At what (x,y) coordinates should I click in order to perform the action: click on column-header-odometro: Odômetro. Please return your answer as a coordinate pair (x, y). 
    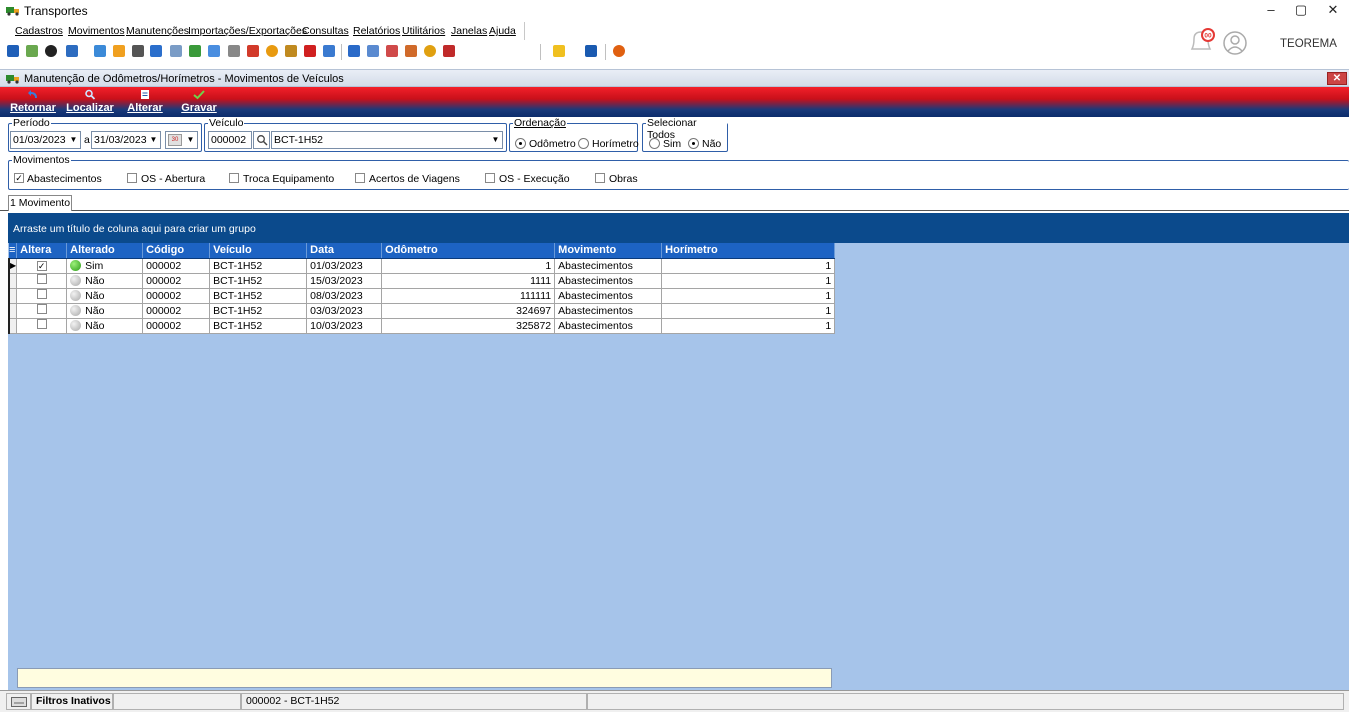
    Looking at the image, I should click on (468, 251).